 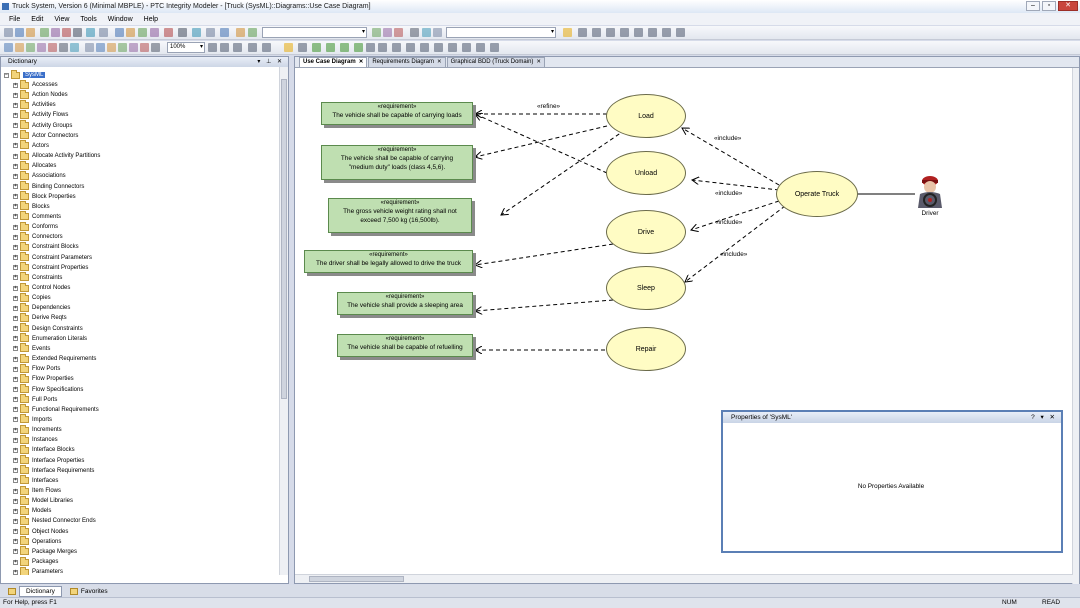 What do you see at coordinates (333, 62) in the screenshot?
I see `tab-use-case-diagram: Use Case Diagram ✕` at bounding box center [333, 62].